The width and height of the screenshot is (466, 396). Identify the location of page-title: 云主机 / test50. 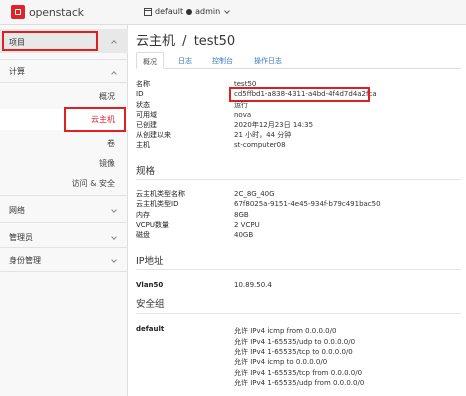
(185, 39).